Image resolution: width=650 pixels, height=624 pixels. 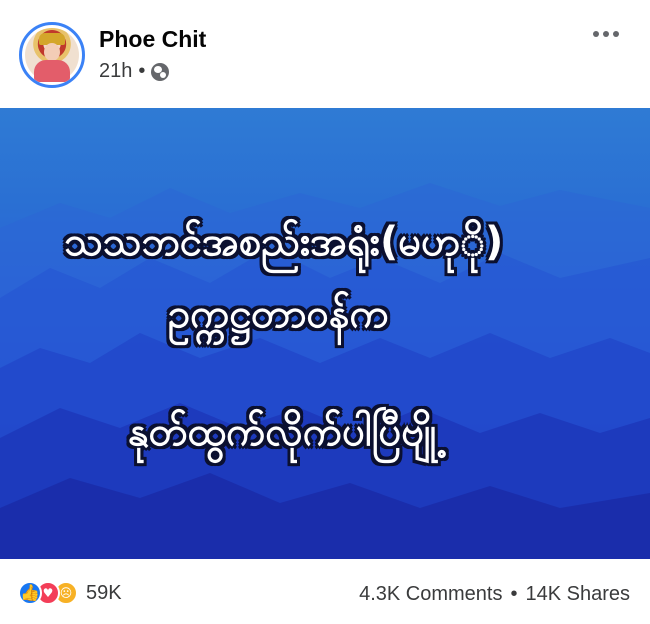 What do you see at coordinates (160, 71) in the screenshot?
I see `globe-icon` at bounding box center [160, 71].